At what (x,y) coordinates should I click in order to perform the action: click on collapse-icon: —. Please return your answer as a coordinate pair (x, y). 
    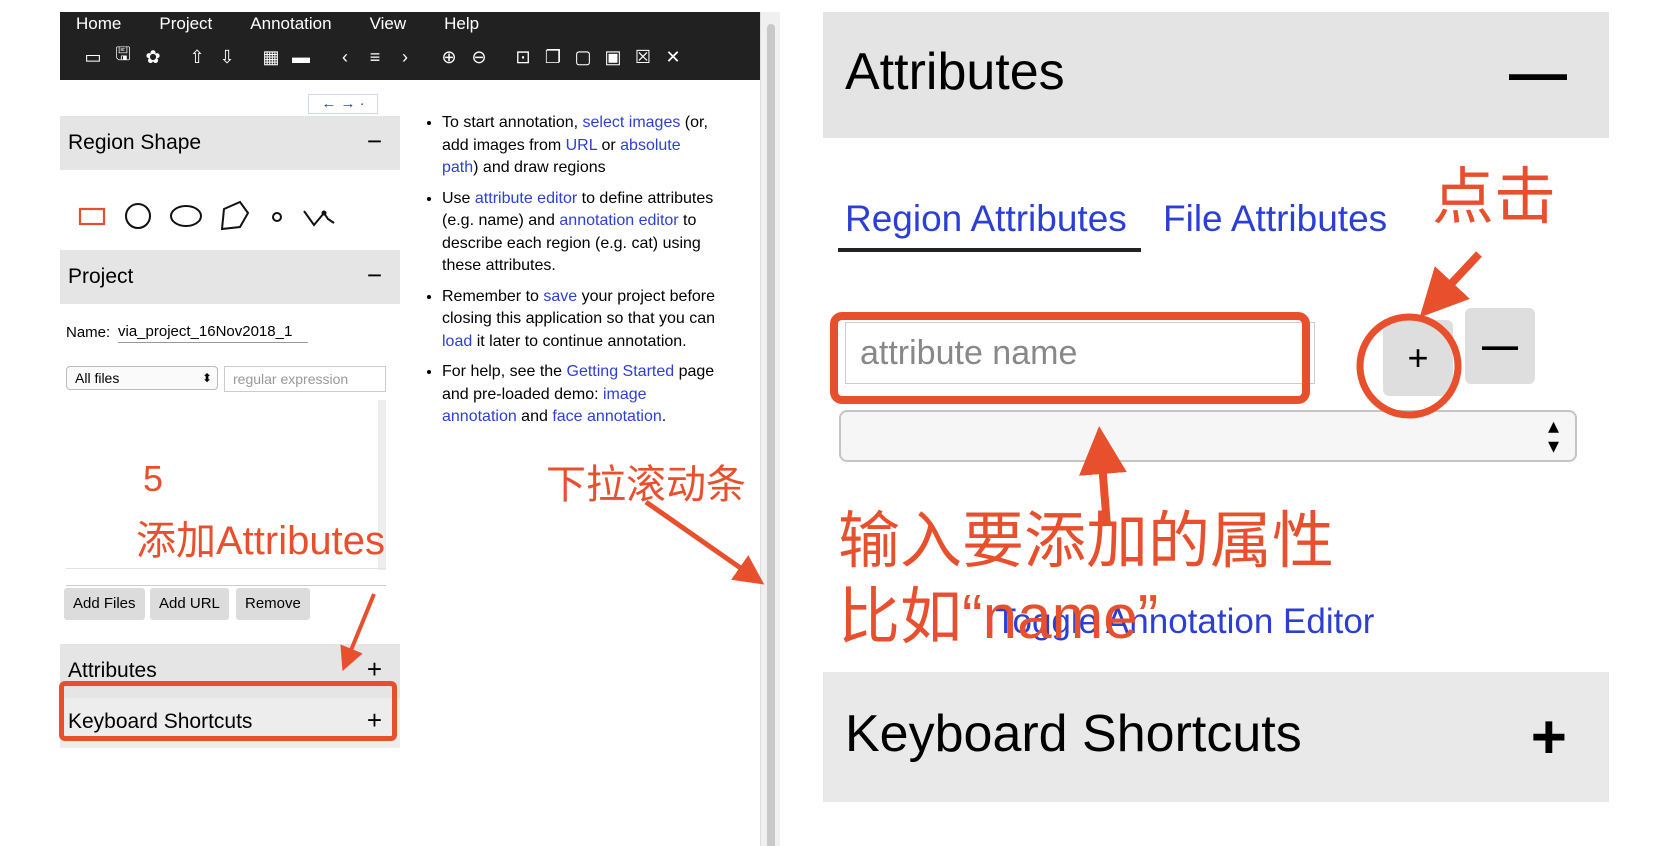
    Looking at the image, I should click on (1538, 73).